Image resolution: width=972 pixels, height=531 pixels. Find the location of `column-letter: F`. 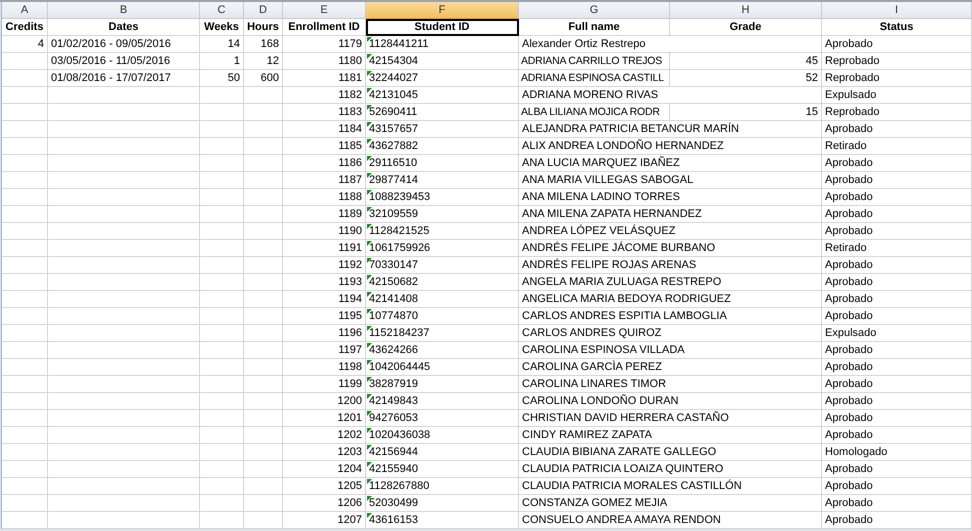

column-letter: F is located at coordinates (442, 10).